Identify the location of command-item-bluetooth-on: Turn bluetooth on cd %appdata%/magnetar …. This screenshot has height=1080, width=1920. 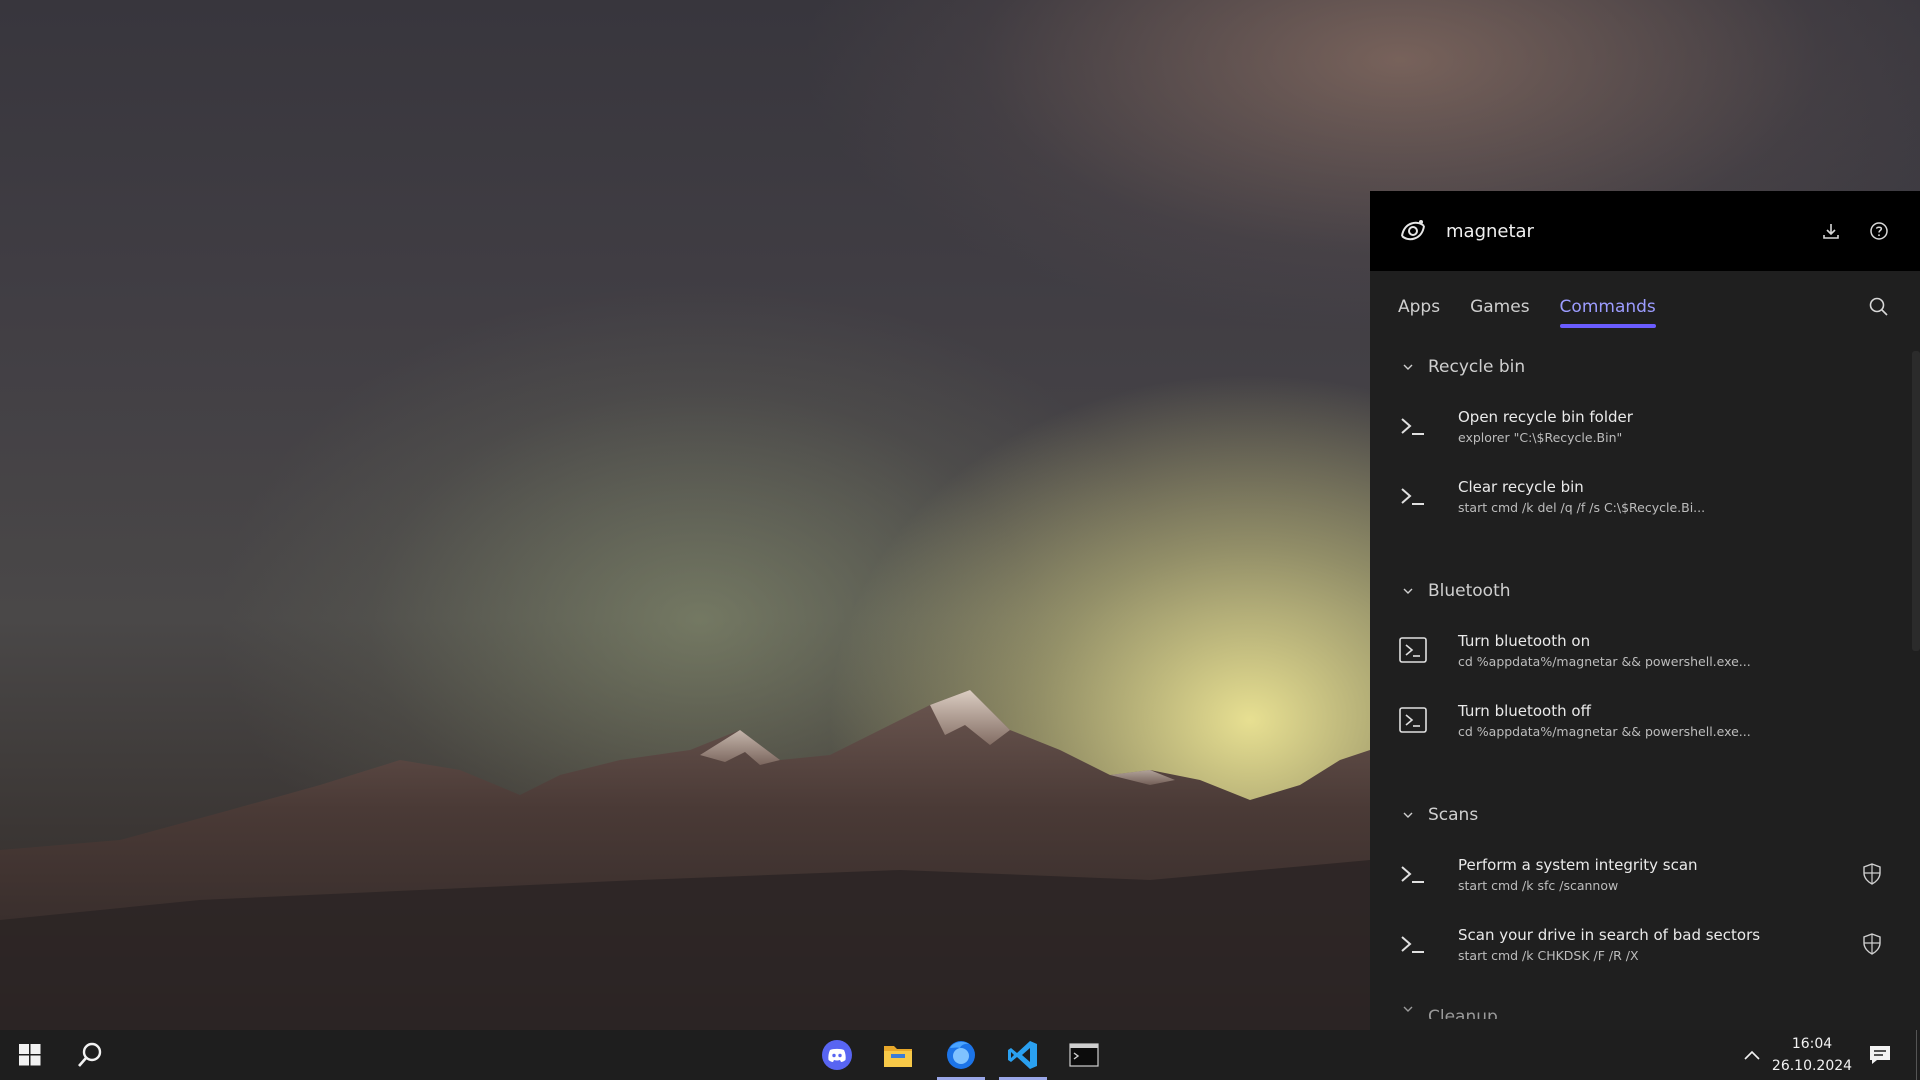
(1645, 650).